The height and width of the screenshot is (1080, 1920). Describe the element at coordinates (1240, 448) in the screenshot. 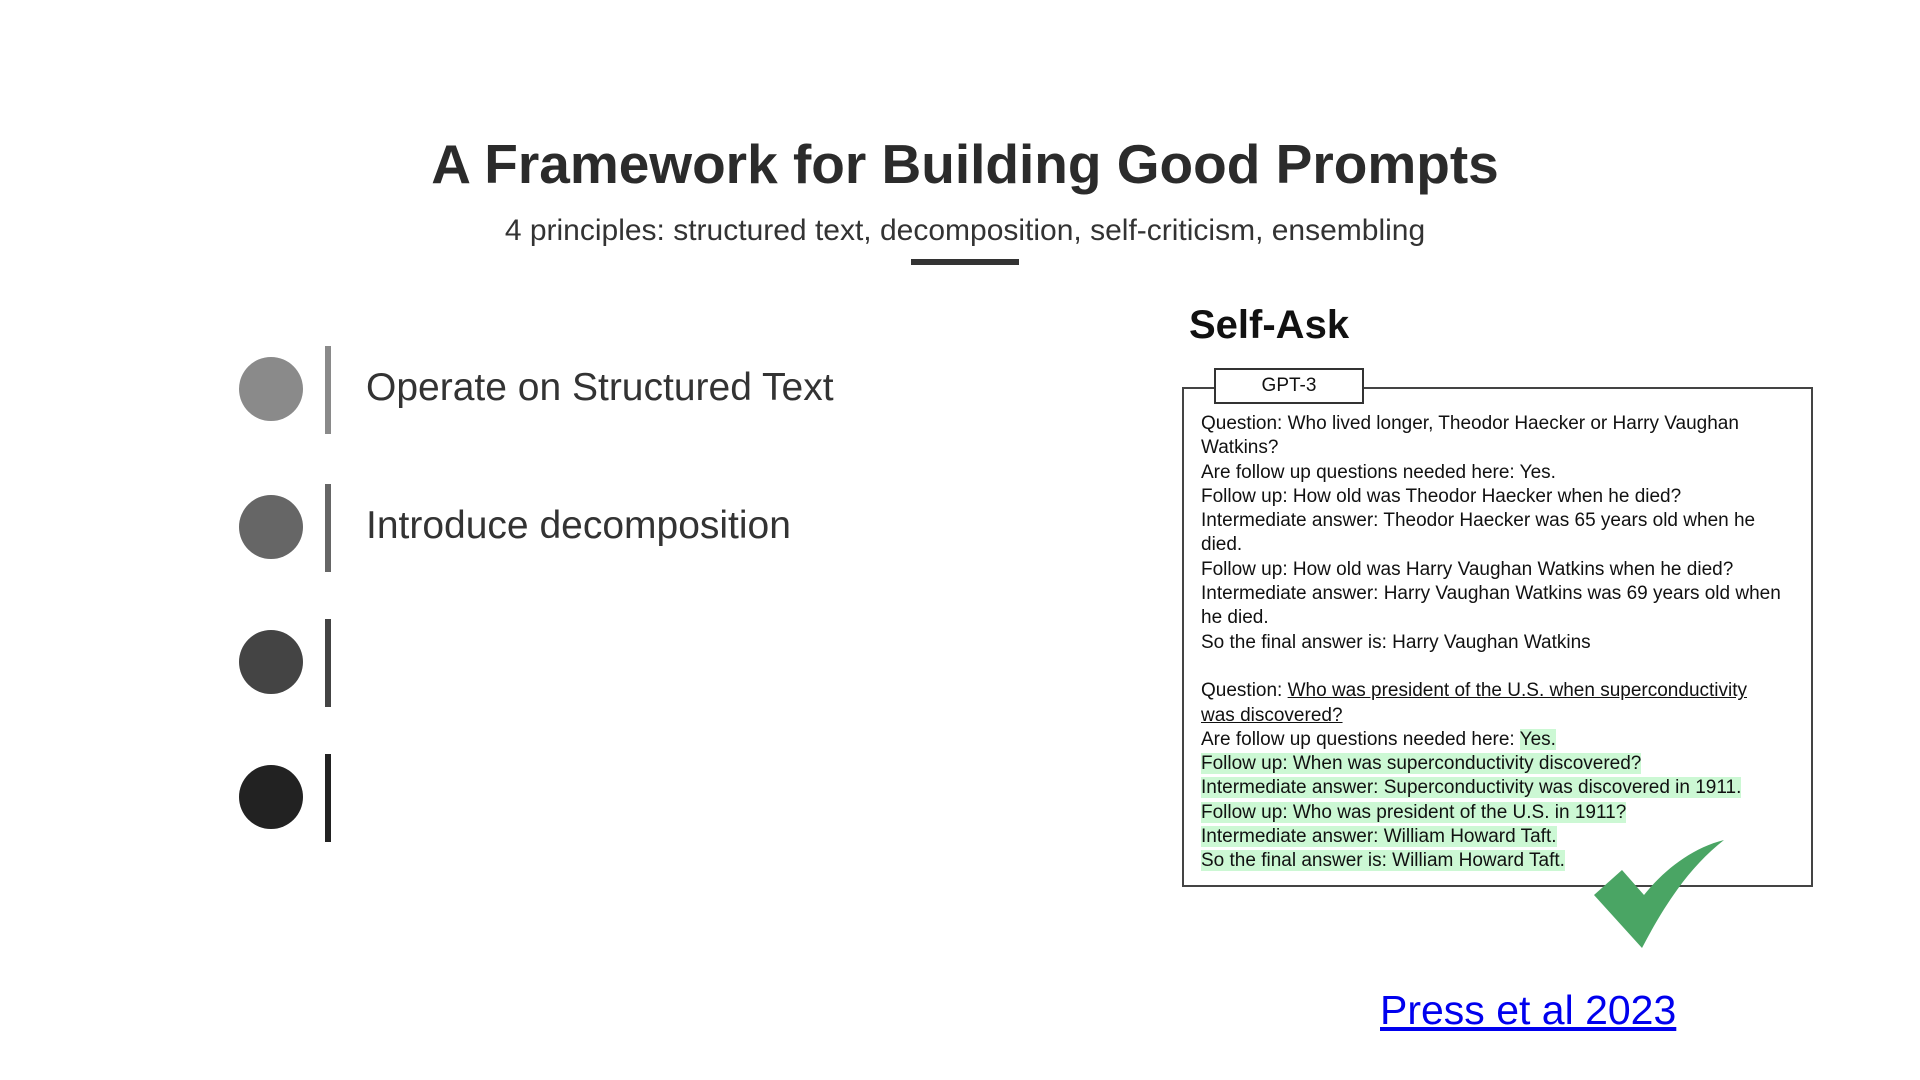

I see `example-line: Watkins?` at that location.